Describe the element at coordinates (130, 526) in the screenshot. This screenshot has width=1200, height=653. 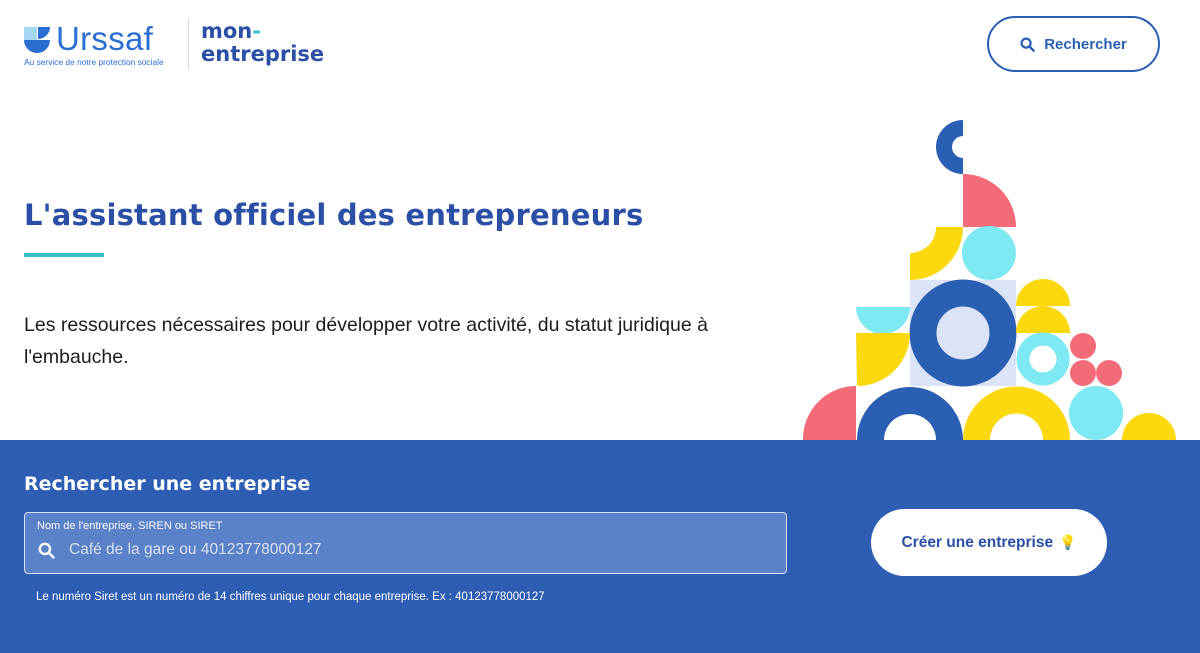
I see `search-field-label: Nom de l'entreprise, SIREN ou SIRET` at that location.